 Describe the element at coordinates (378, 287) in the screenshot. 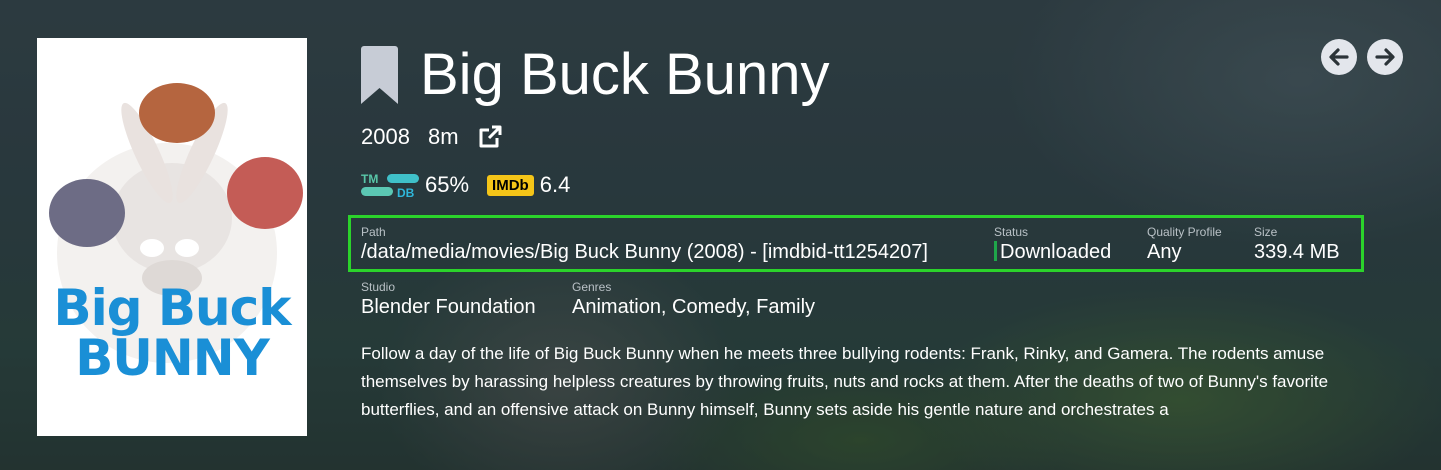

I see `studio-label: Studio` at that location.